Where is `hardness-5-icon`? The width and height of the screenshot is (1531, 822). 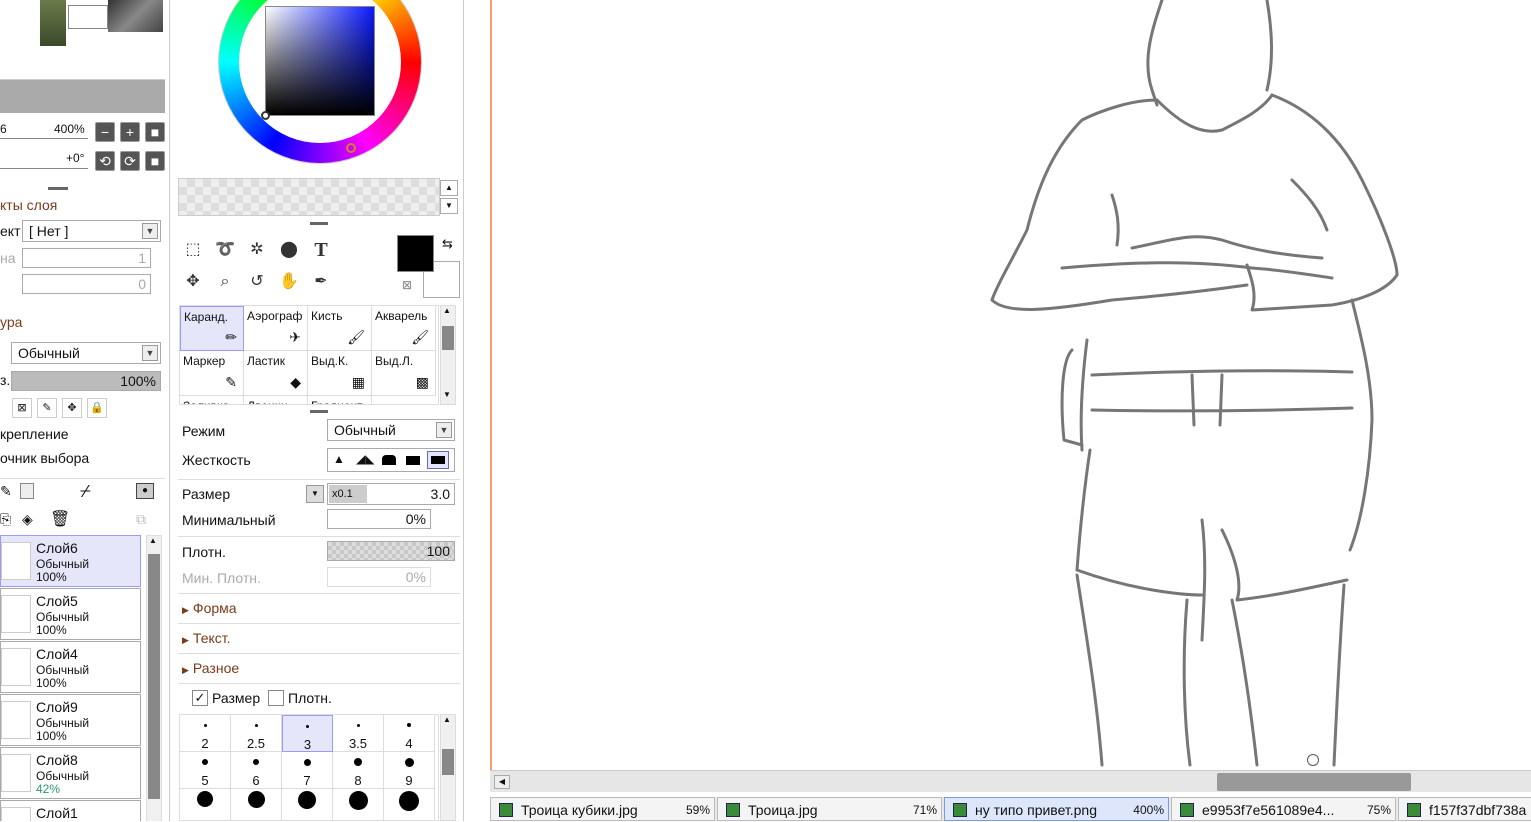 hardness-5-icon is located at coordinates (438, 460).